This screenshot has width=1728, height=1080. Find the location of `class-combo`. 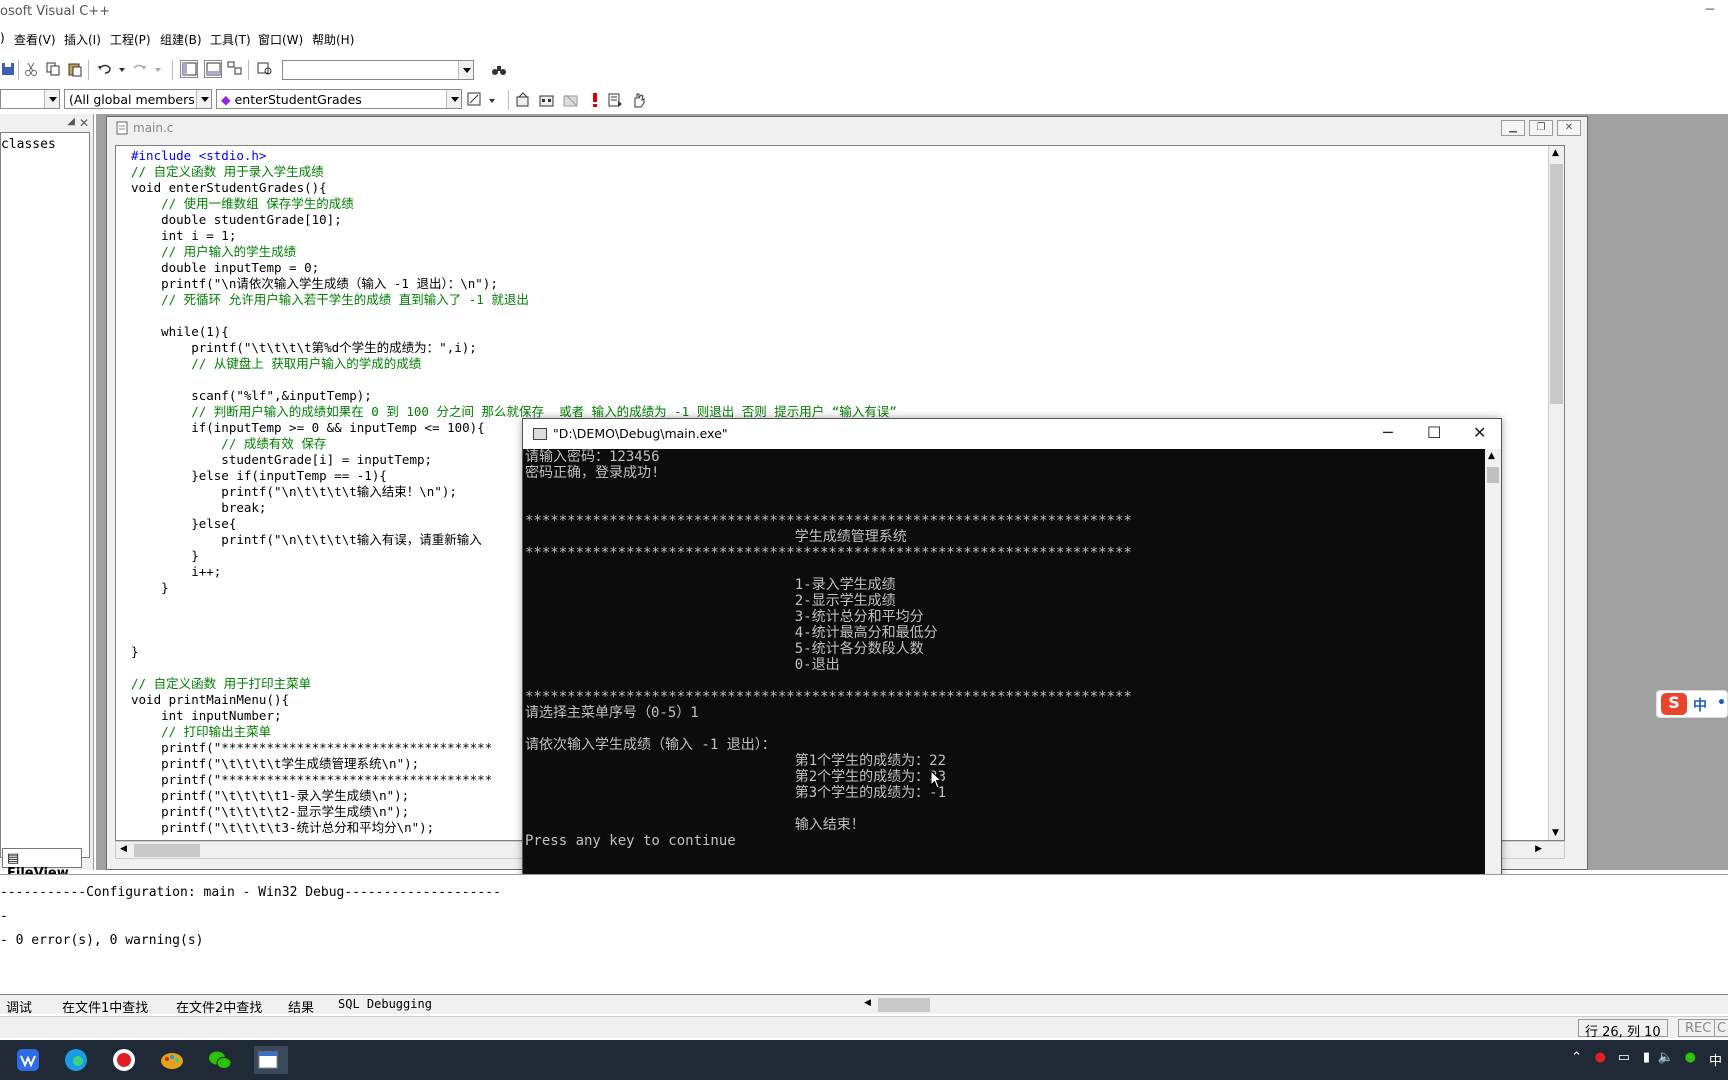

class-combo is located at coordinates (30, 99).